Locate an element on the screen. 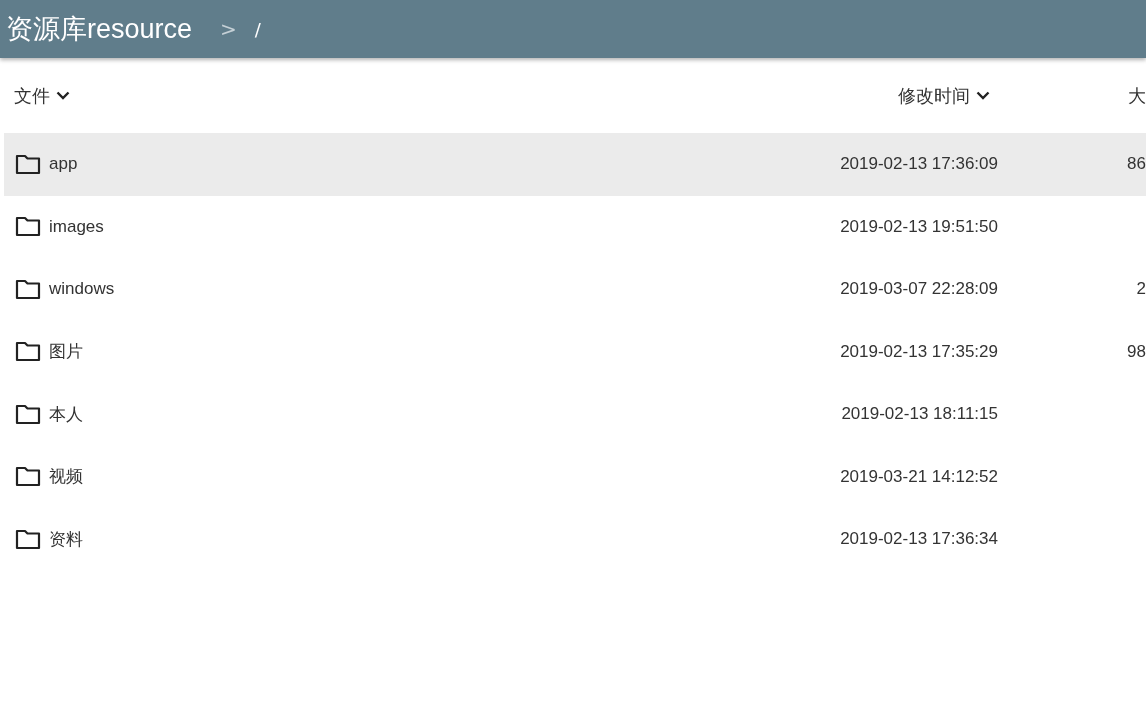  modified-time: 2019-02-13 18:11:15 is located at coordinates (919, 414).